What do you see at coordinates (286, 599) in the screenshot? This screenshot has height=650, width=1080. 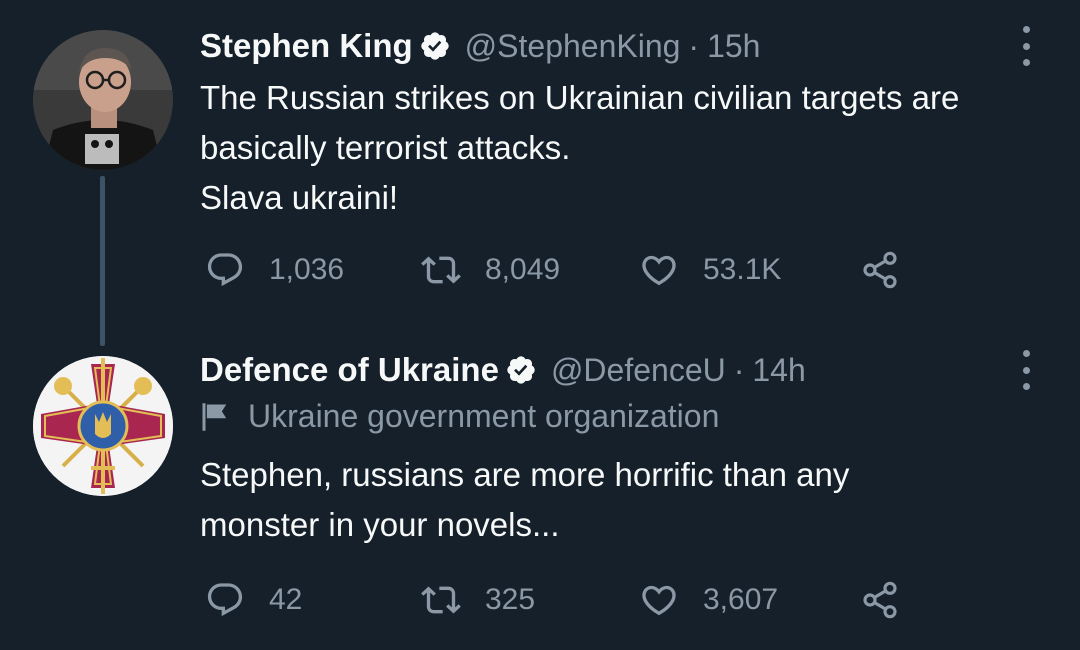 I see `reply-count: 42` at bounding box center [286, 599].